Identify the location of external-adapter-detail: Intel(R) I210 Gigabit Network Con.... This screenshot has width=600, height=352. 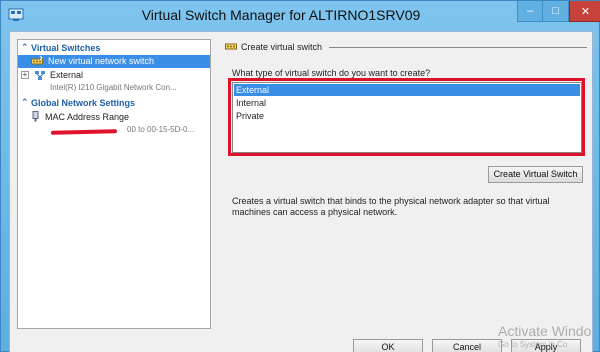
(113, 87).